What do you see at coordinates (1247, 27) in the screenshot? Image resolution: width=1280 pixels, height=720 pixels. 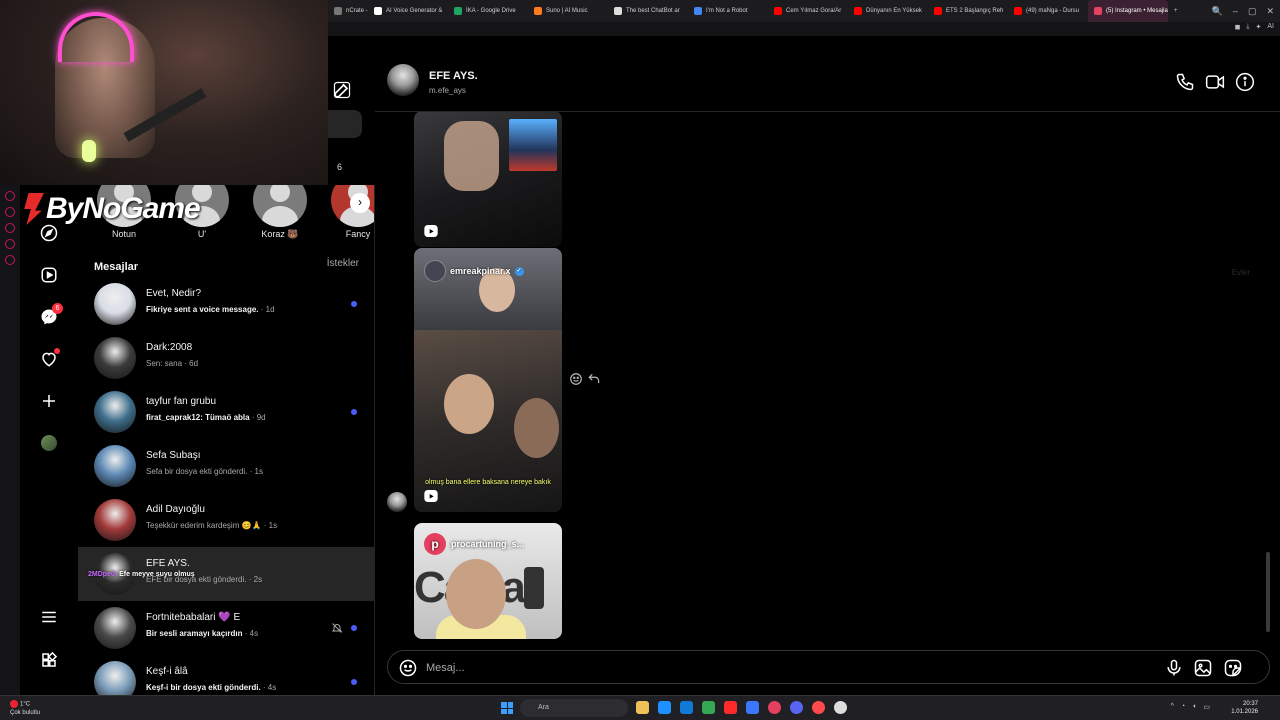 I see `download-icon: ⤓` at bounding box center [1247, 27].